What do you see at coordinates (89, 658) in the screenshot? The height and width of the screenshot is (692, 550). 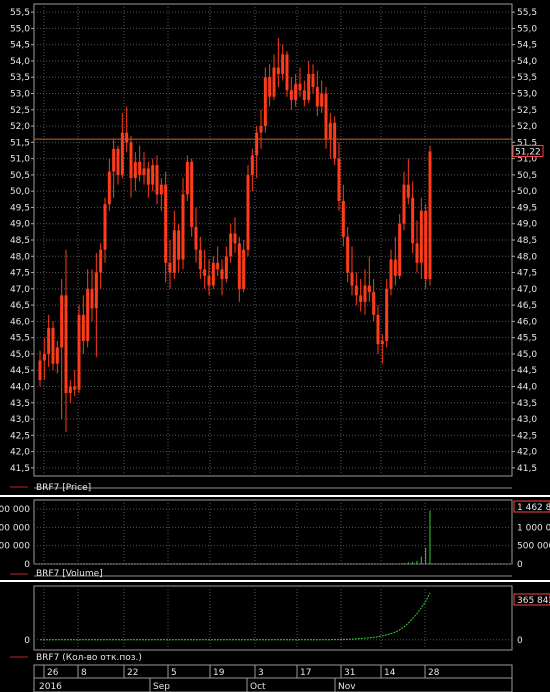 I see `openint-legend: BRF7 (Кол-во отк.поз.)` at bounding box center [89, 658].